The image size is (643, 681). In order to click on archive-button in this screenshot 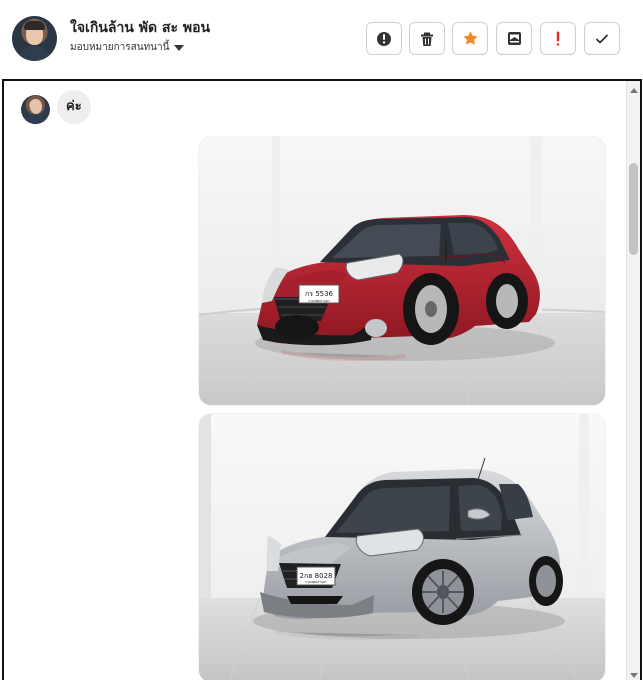, I will do `click(514, 38)`.